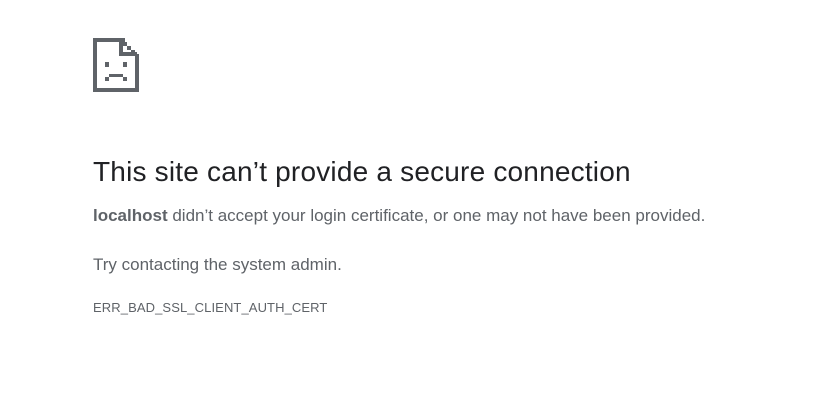  What do you see at coordinates (116, 65) in the screenshot?
I see `sad-page-icon` at bounding box center [116, 65].